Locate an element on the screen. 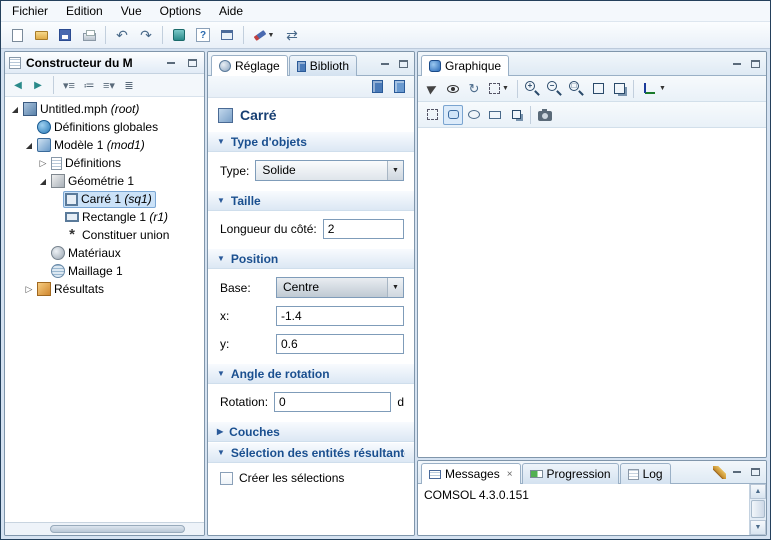 The image size is (771, 540). tab-graphique: Graphique is located at coordinates (465, 65).